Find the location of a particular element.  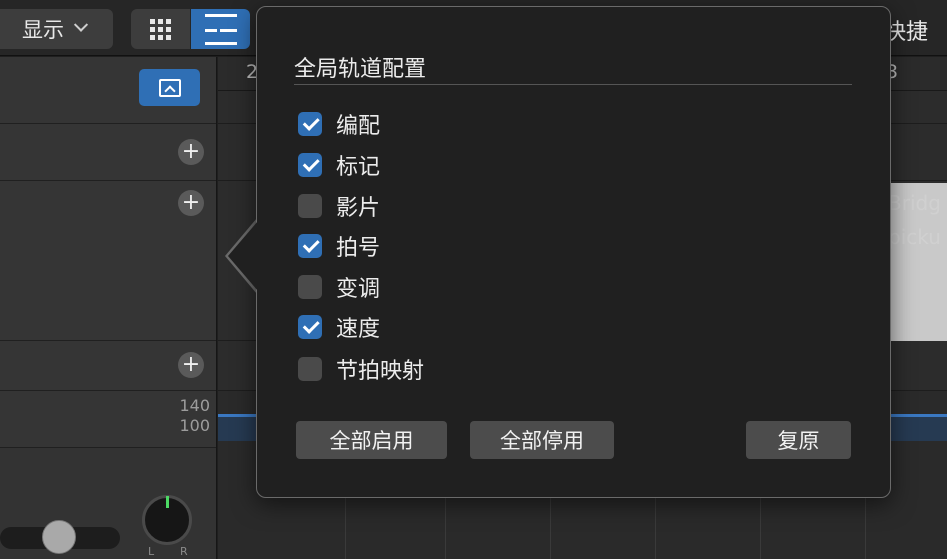

volume-slider-knob is located at coordinates (59, 537).